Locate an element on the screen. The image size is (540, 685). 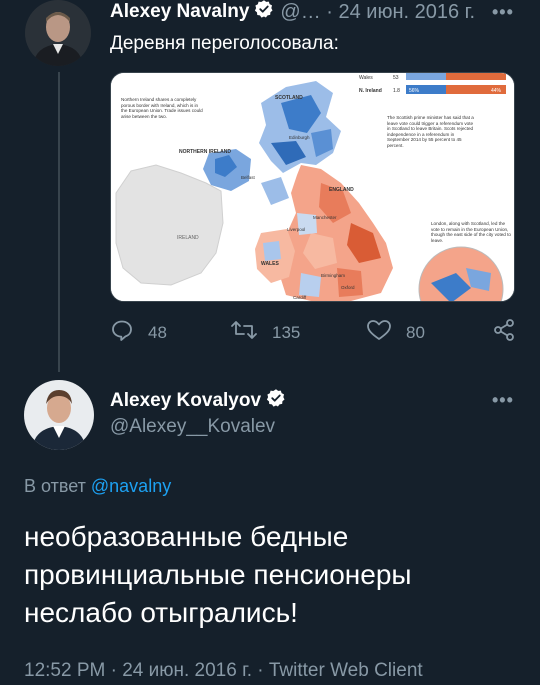
reply-prefix: В ответ is located at coordinates (57, 486).